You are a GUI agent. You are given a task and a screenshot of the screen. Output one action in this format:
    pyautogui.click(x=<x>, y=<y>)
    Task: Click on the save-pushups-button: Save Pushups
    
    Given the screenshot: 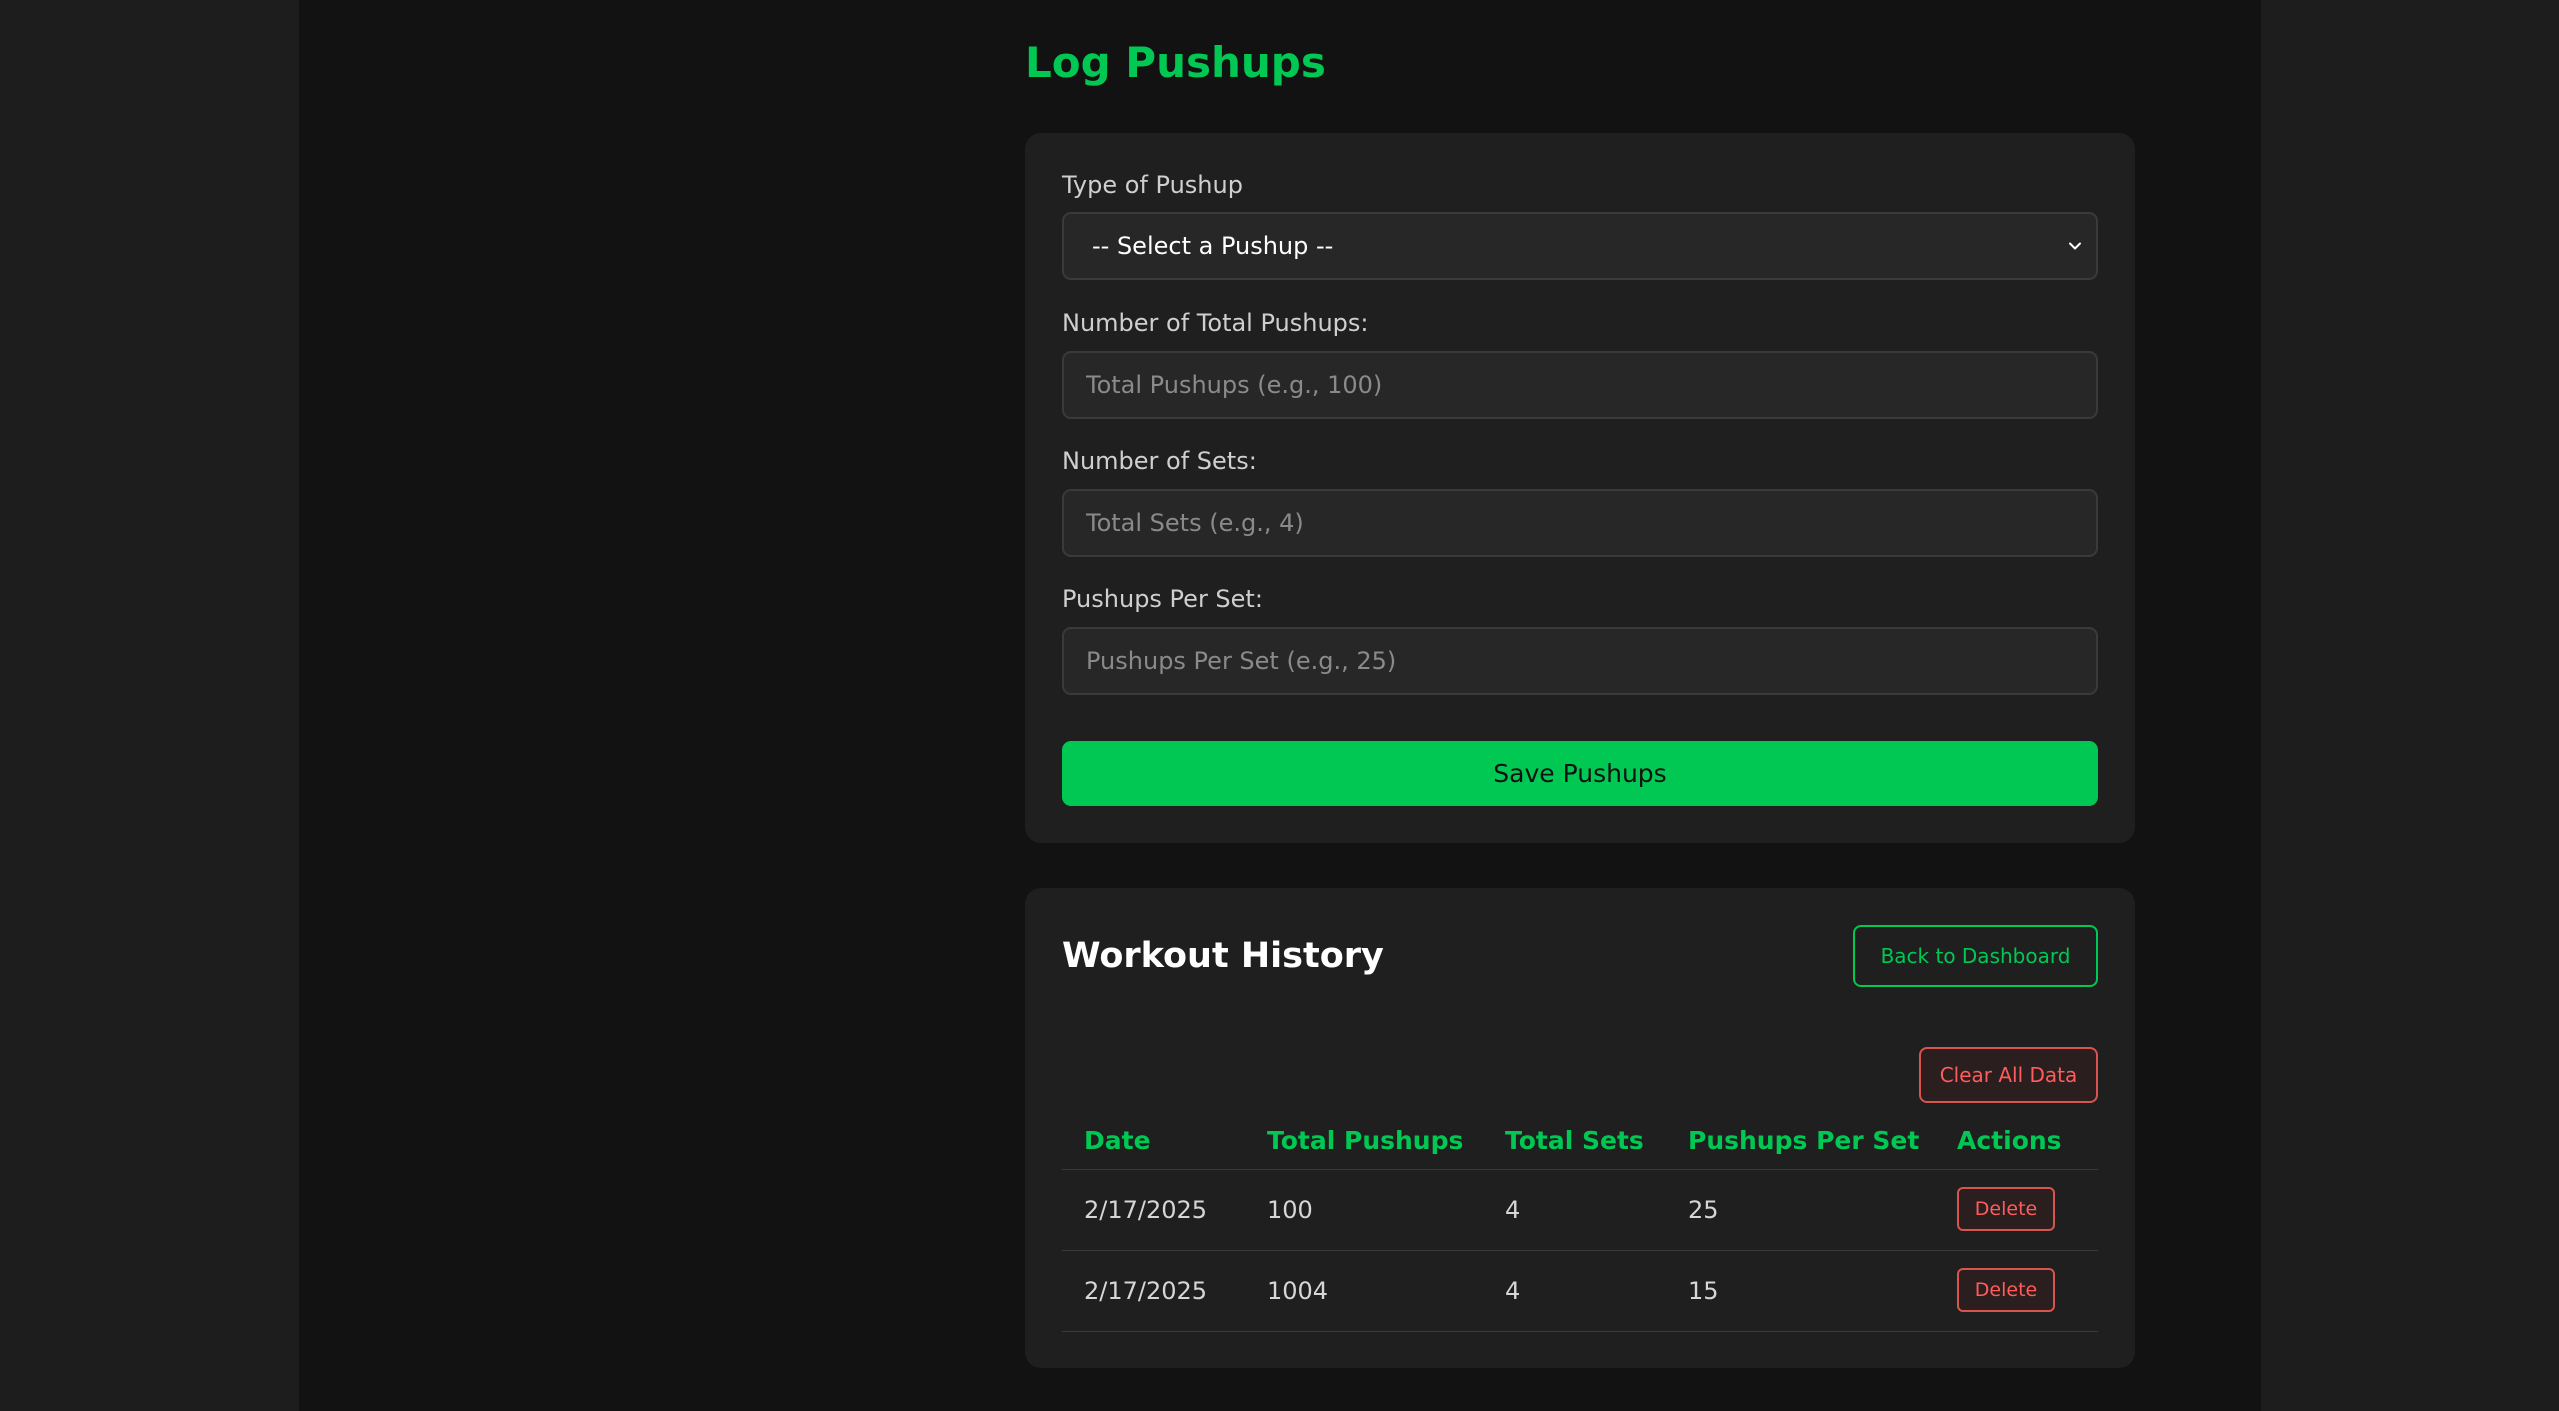 What is the action you would take?
    pyautogui.click(x=1580, y=773)
    